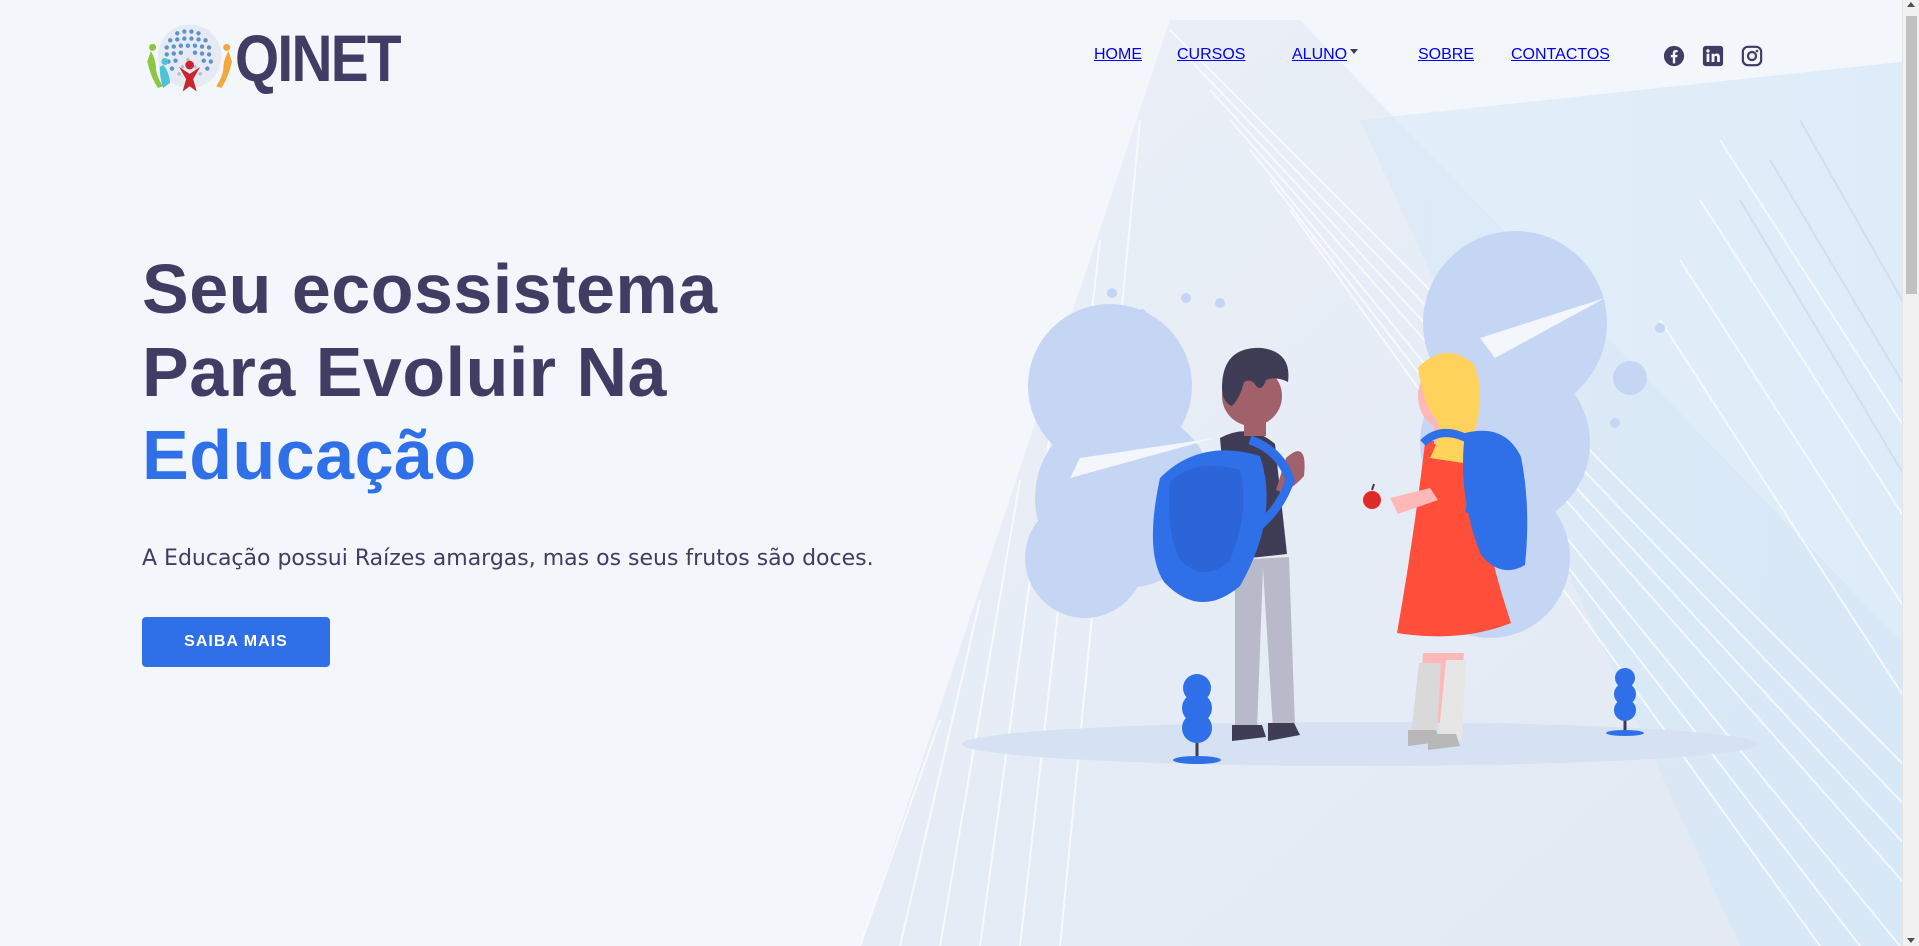  What do you see at coordinates (1674, 56) in the screenshot?
I see `facebook-icon` at bounding box center [1674, 56].